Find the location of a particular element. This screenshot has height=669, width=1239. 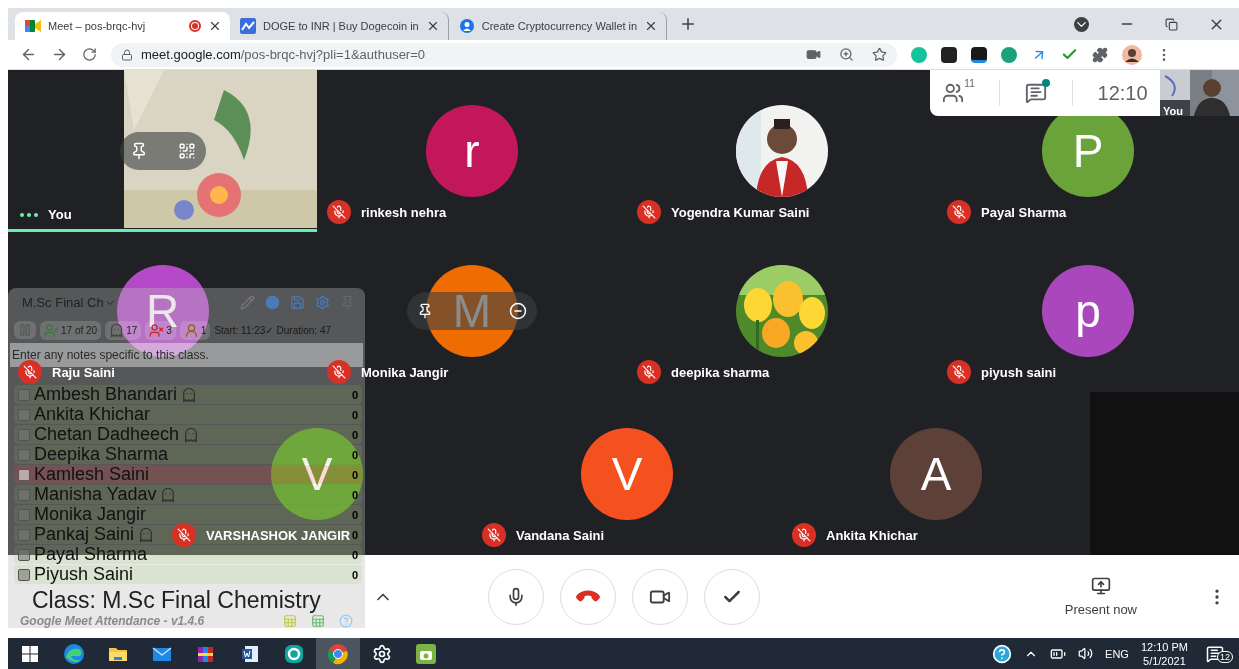

volume-icon is located at coordinates (1086, 653).